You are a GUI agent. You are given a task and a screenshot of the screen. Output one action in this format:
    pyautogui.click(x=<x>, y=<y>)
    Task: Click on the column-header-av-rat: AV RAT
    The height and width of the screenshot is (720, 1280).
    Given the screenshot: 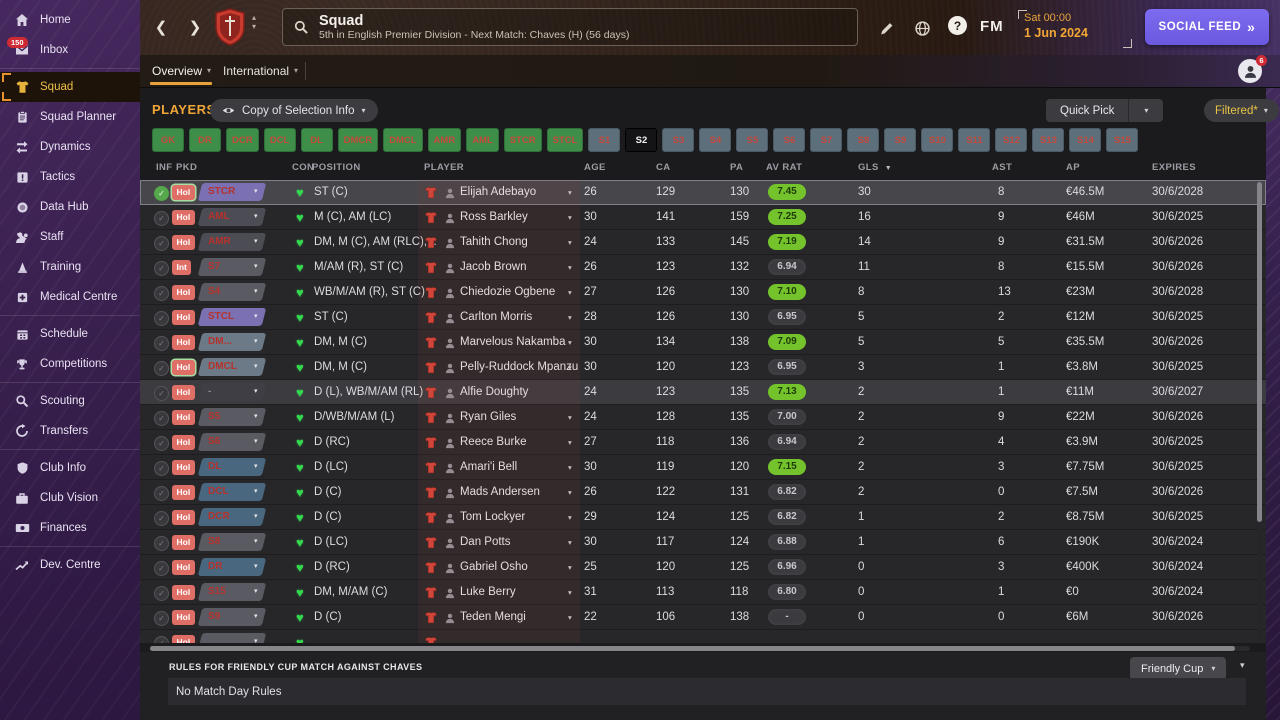 What is the action you would take?
    pyautogui.click(x=784, y=167)
    